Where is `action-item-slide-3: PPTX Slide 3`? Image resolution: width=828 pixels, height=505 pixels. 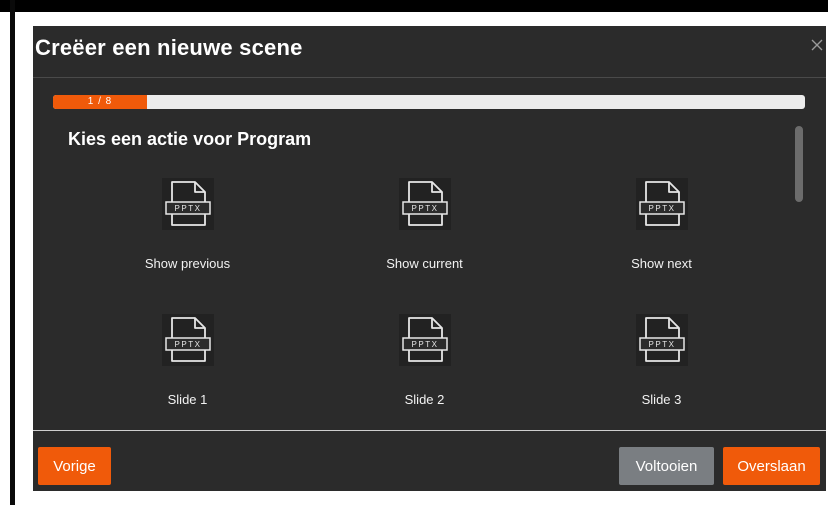 action-item-slide-3: PPTX Slide 3 is located at coordinates (661, 372).